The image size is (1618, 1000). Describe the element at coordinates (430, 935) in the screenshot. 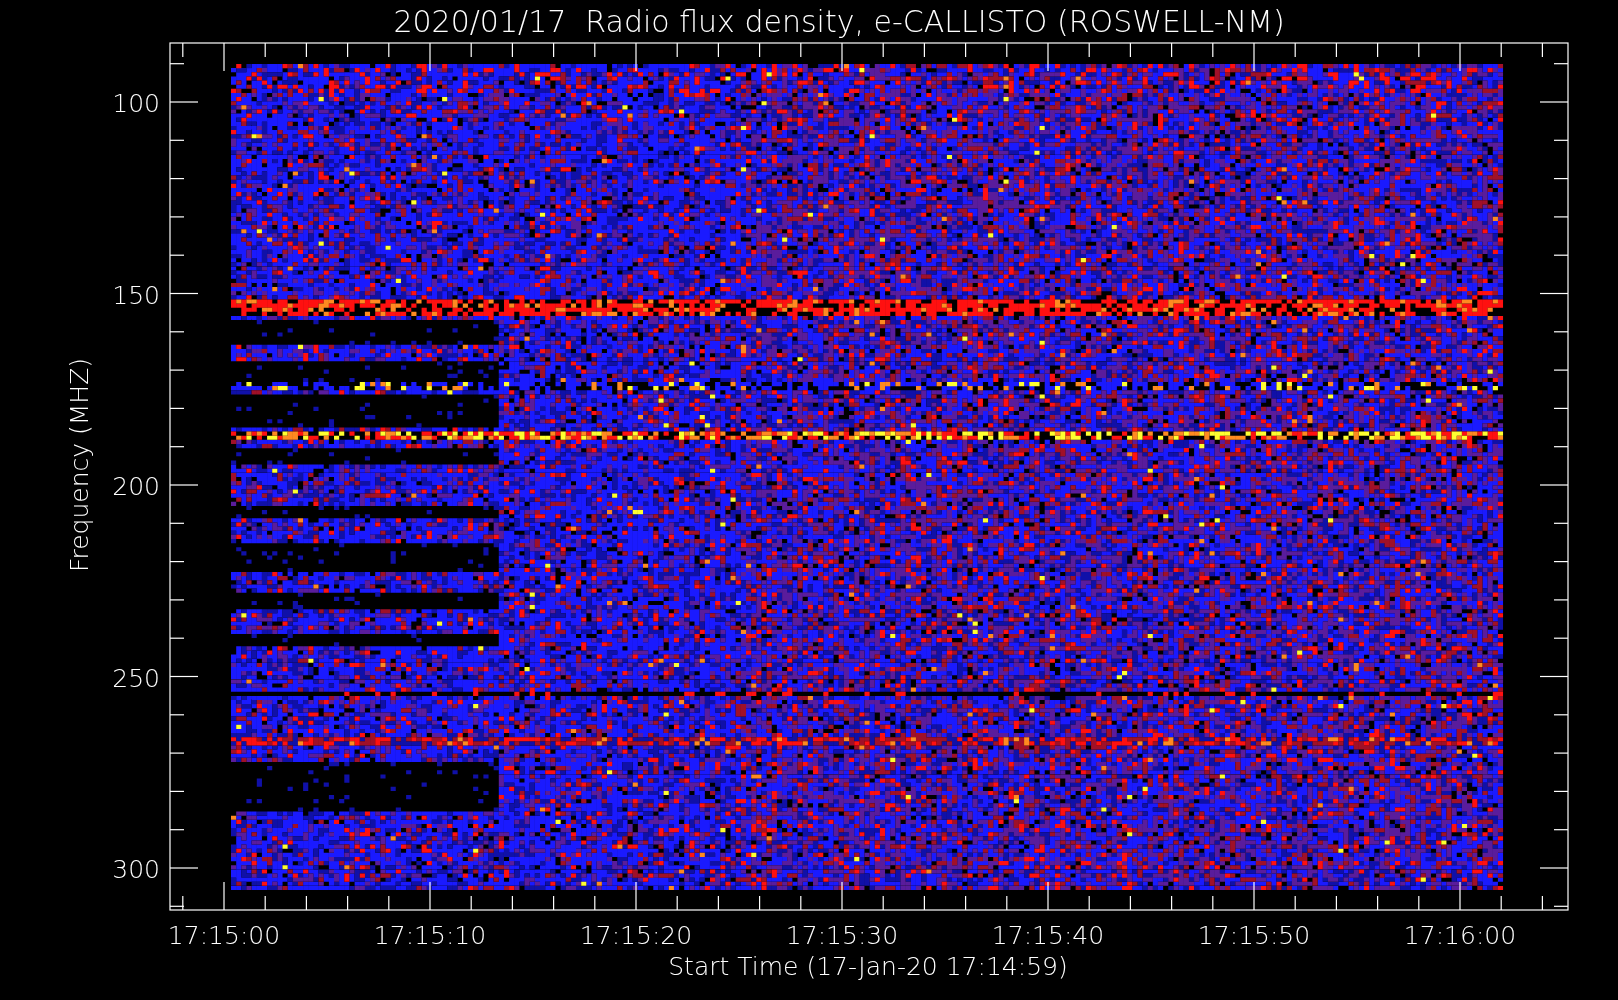

I see `x-tick-label: 17:15:10` at that location.